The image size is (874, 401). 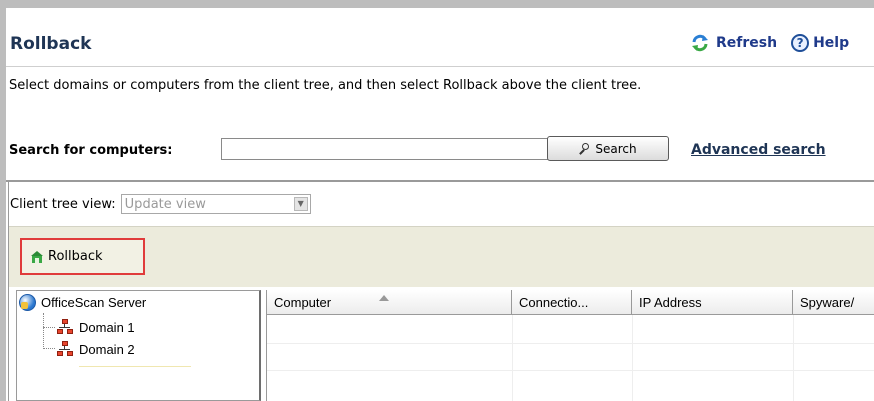 What do you see at coordinates (107, 327) in the screenshot?
I see `tree-node-label: Domain 1` at bounding box center [107, 327].